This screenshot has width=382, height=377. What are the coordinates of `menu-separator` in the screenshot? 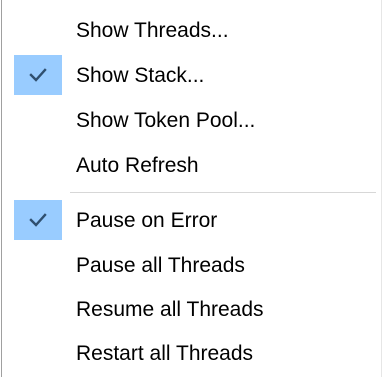 It's located at (223, 192).